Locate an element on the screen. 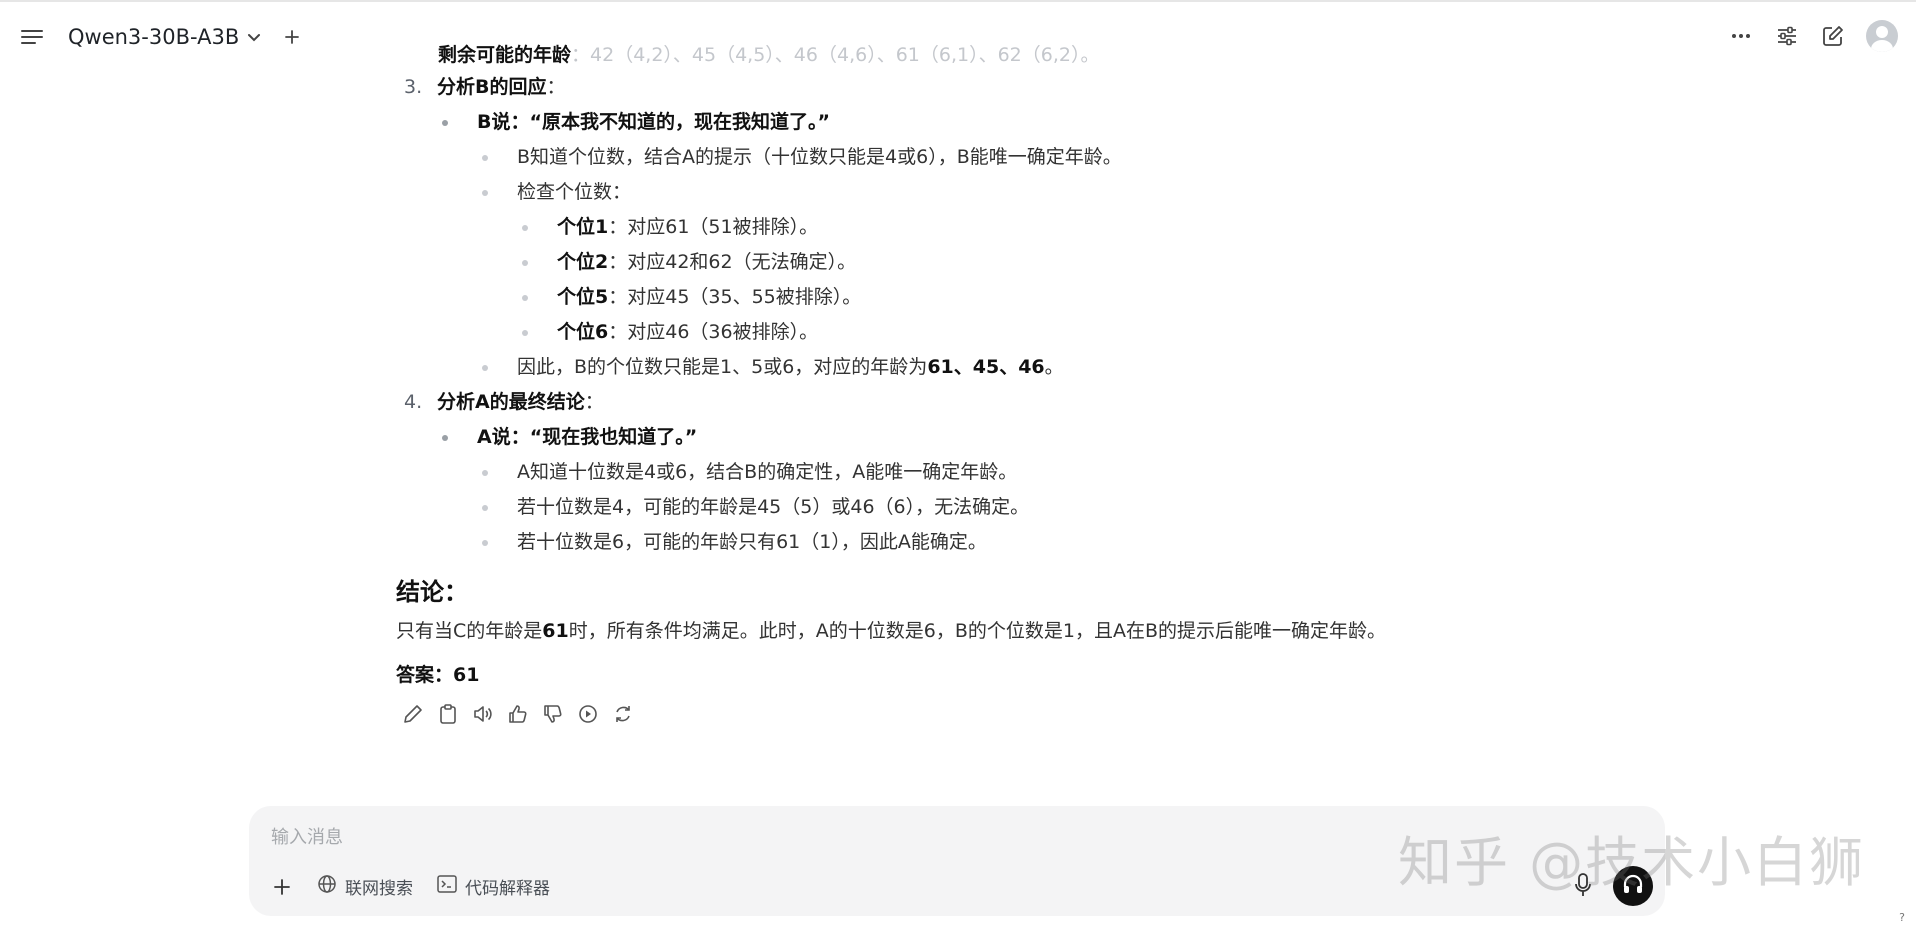  web-search-button: 联网搜索 is located at coordinates (365, 886).